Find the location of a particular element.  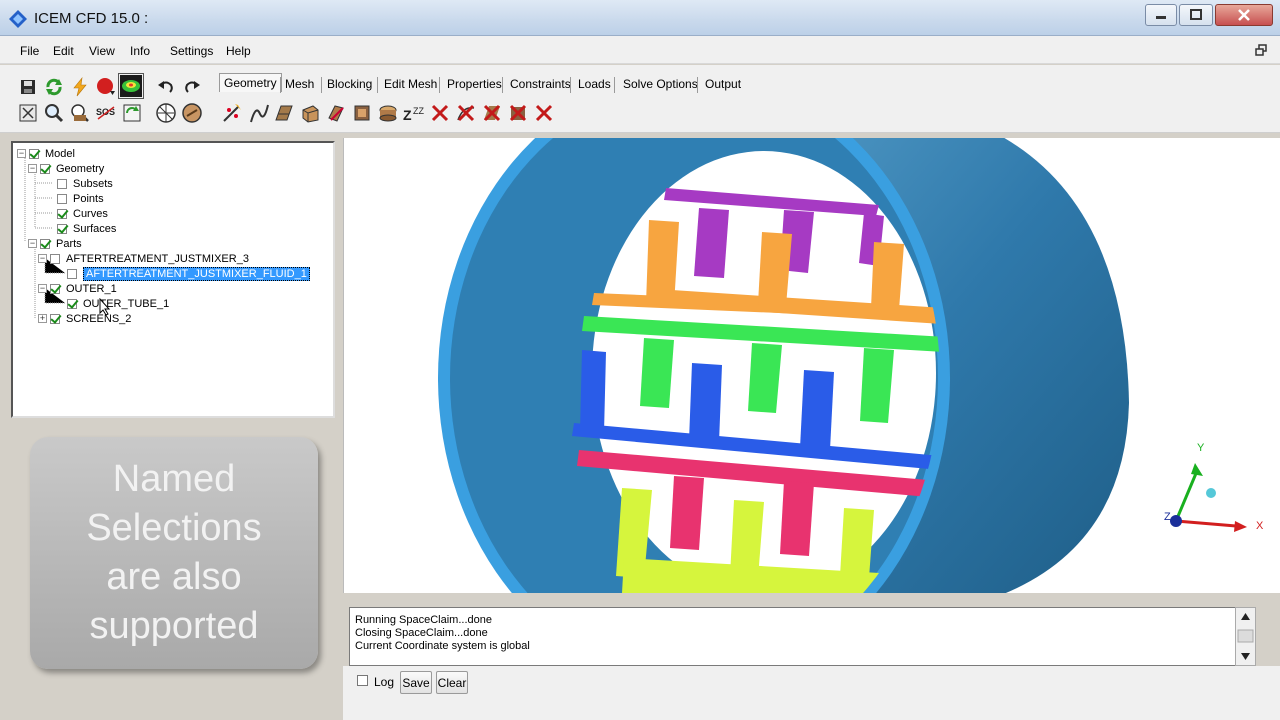

create-point-icon is located at coordinates (232, 113).